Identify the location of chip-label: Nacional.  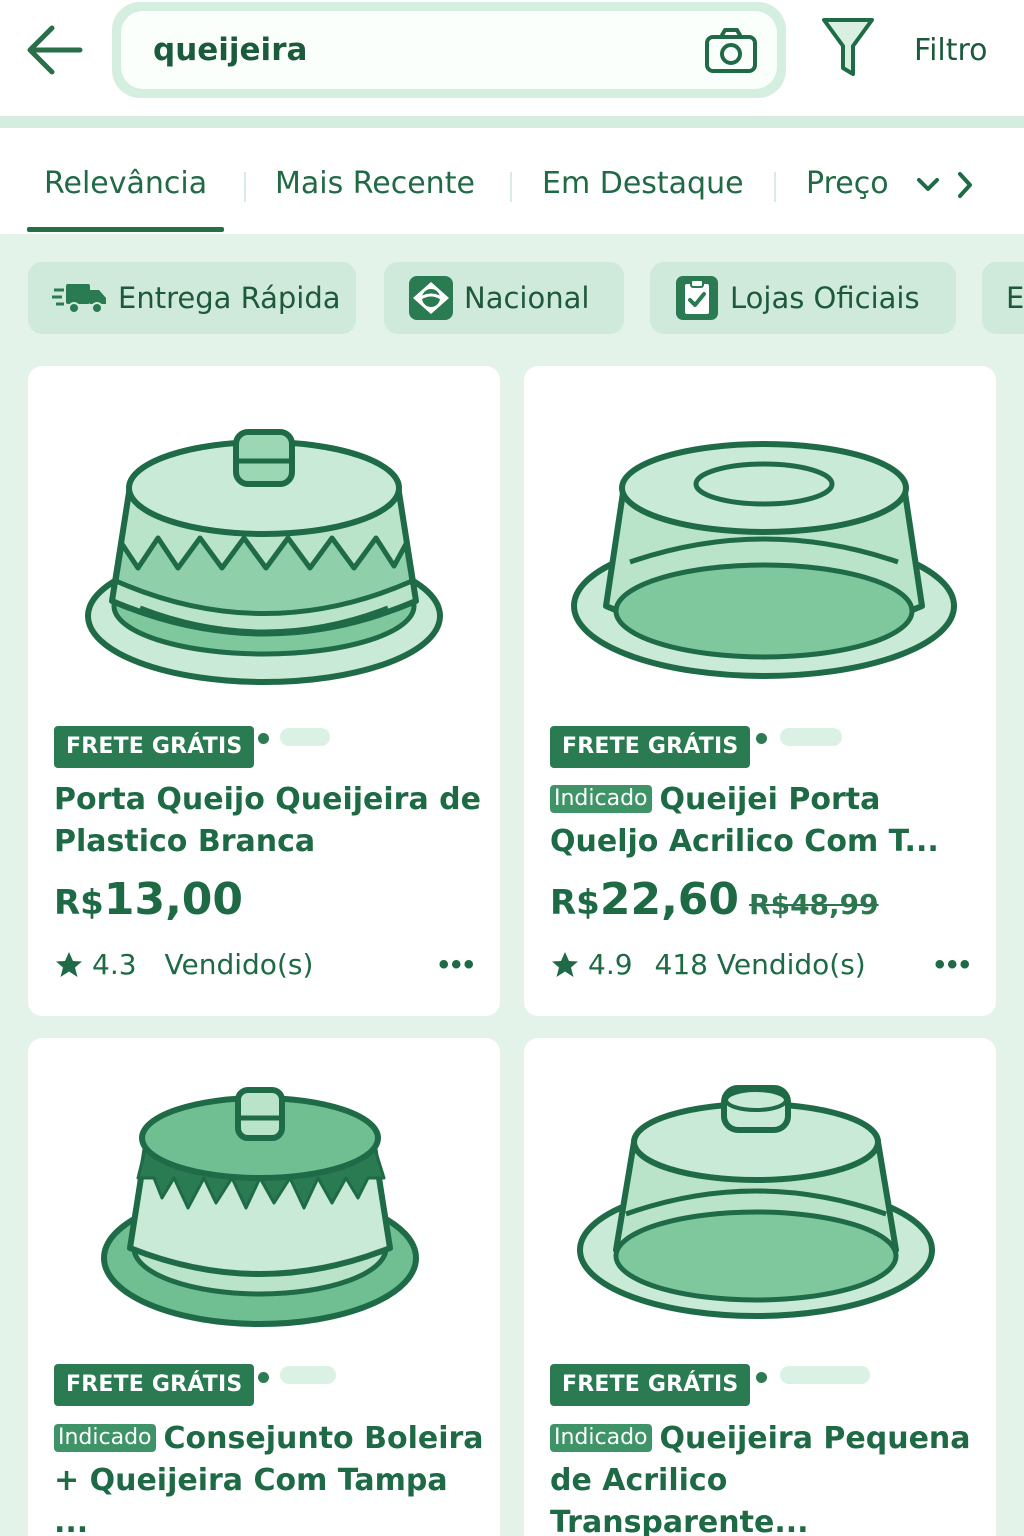
(527, 298).